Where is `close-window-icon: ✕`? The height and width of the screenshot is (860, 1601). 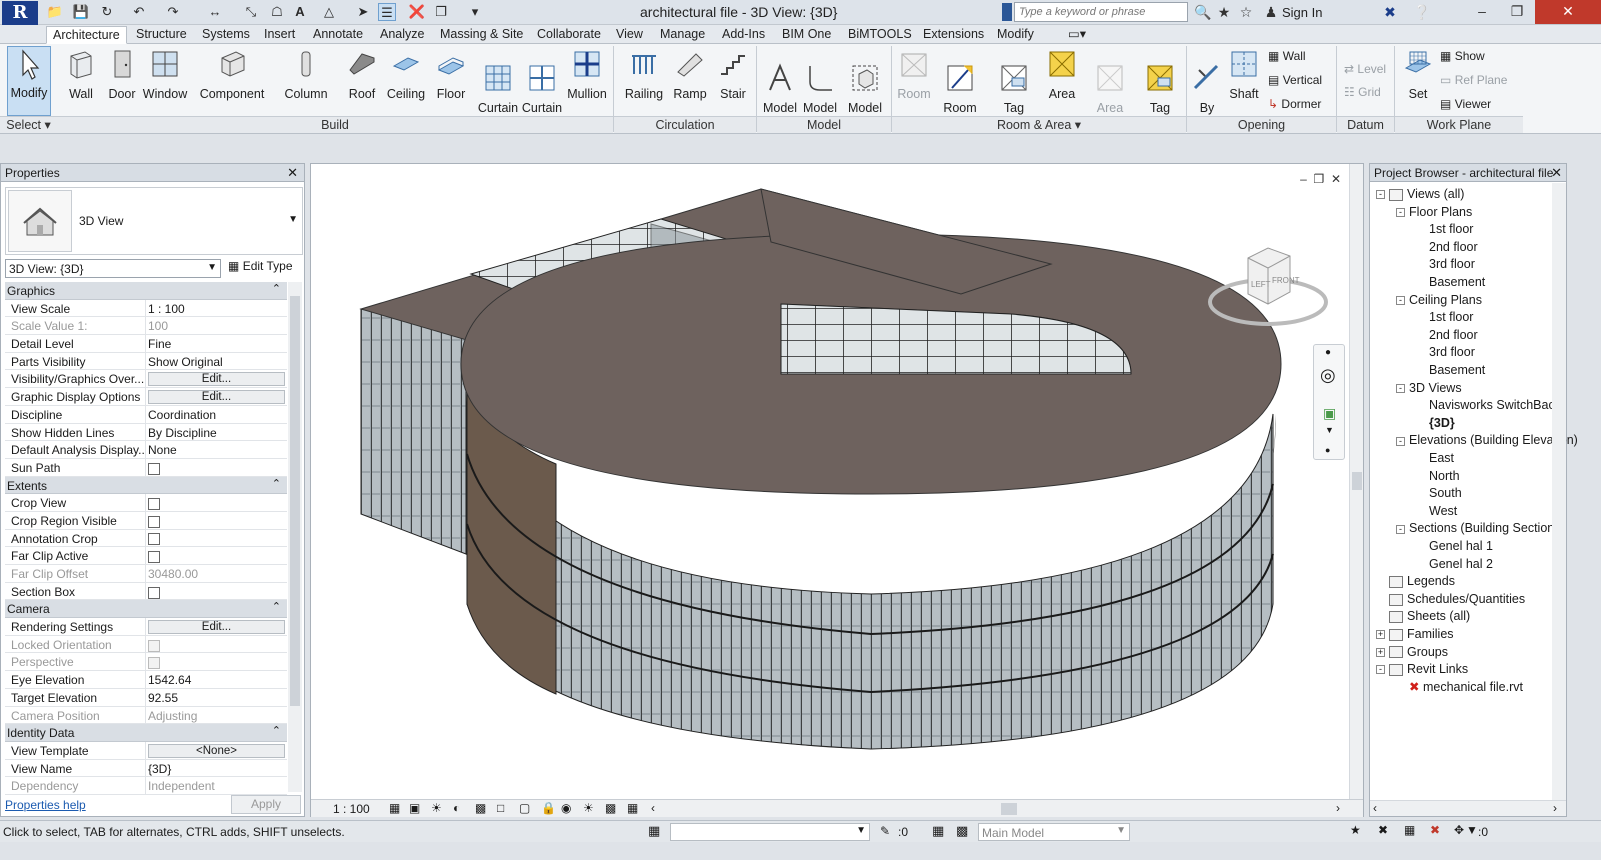 close-window-icon: ✕ is located at coordinates (1568, 12).